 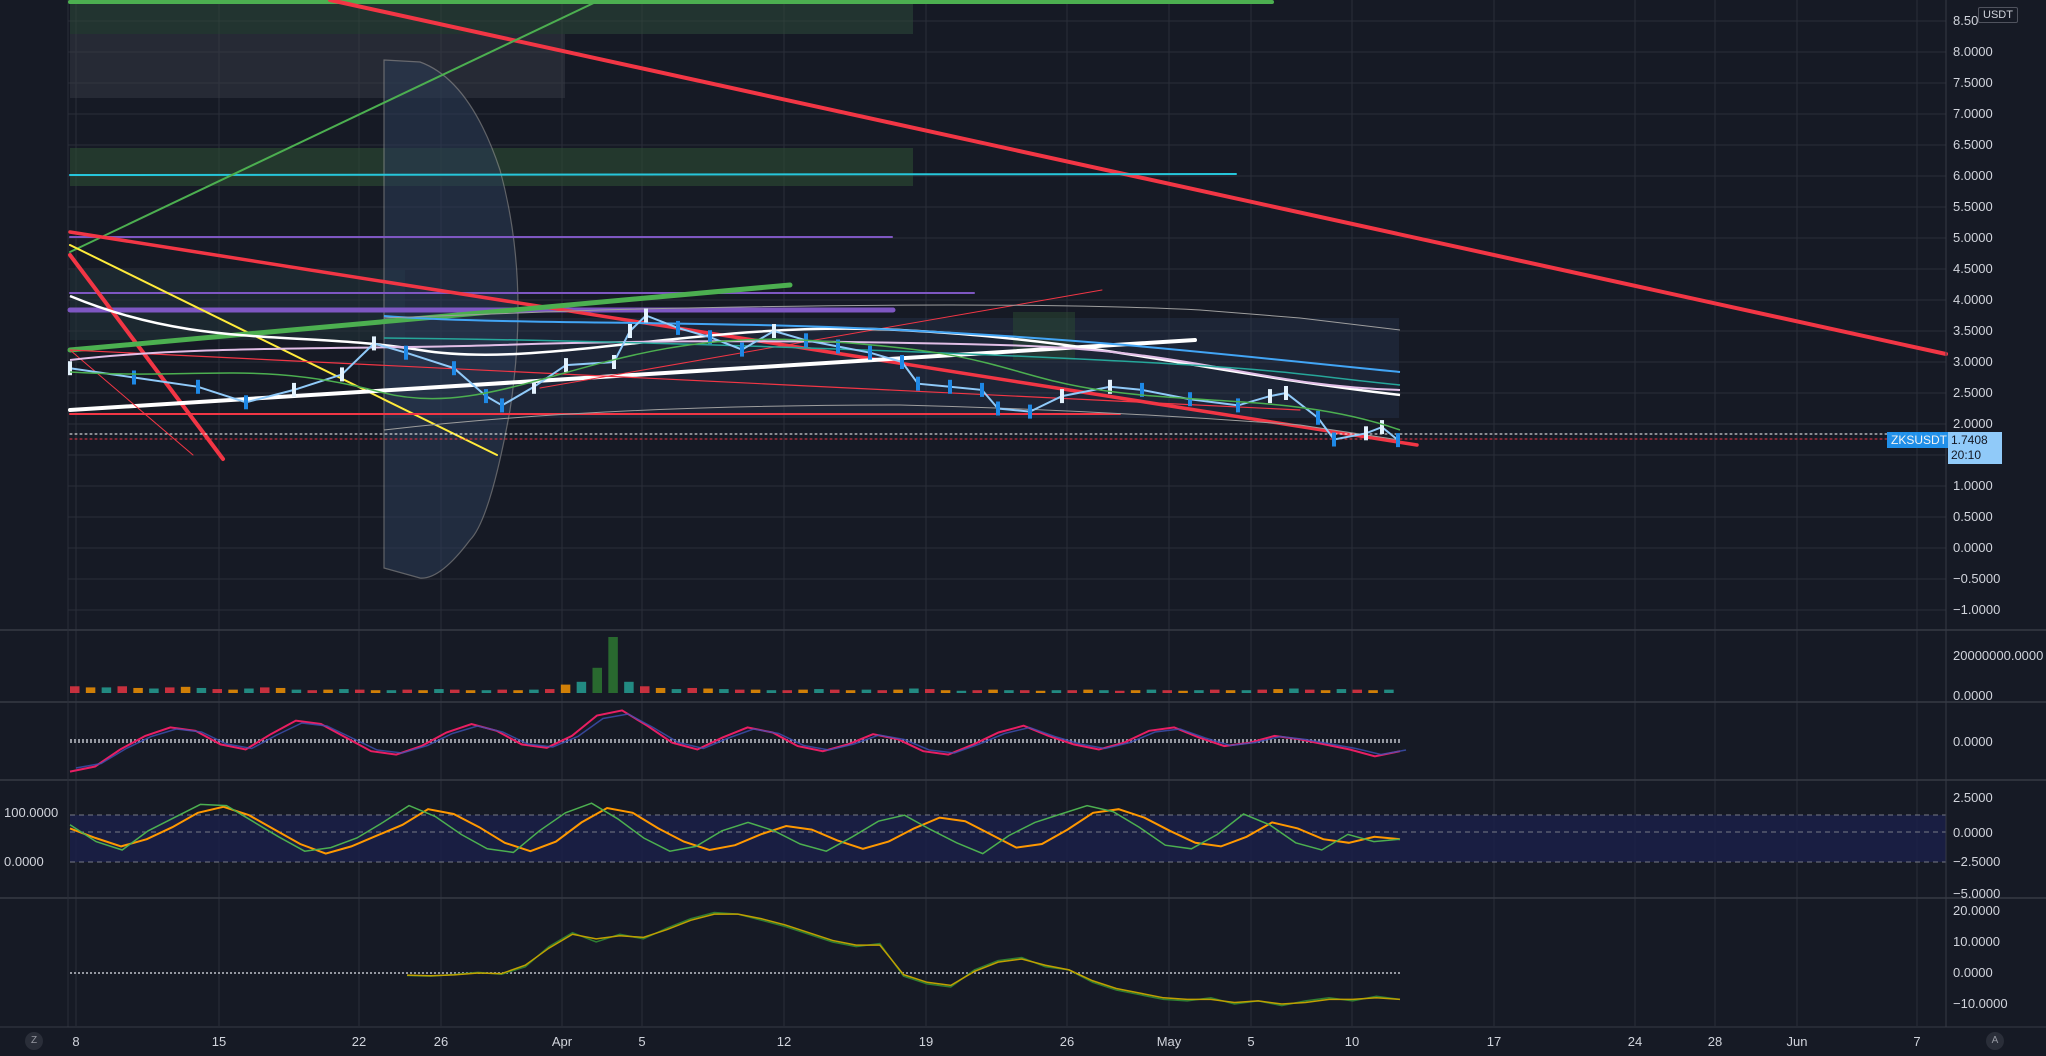 I want to click on price-tick-label: 2.5000, so click(x=1973, y=392).